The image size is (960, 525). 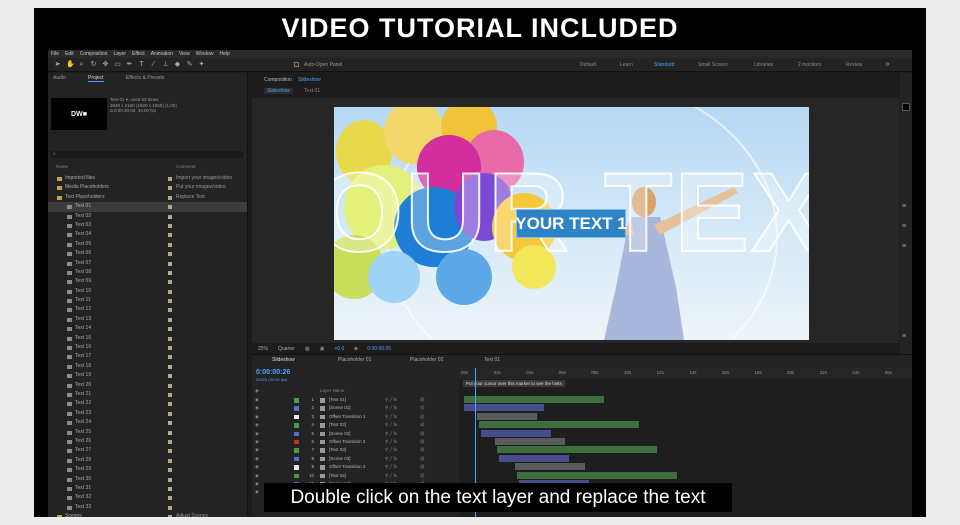 What do you see at coordinates (186, 166) in the screenshot?
I see `column-comment: Comment` at bounding box center [186, 166].